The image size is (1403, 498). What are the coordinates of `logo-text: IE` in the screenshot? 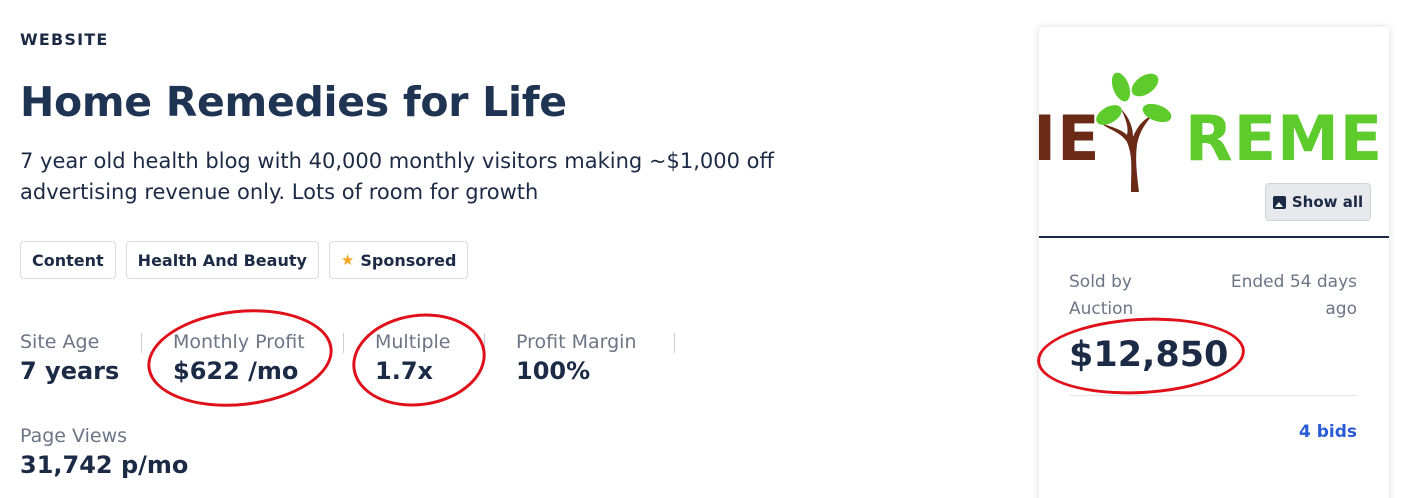 It's located at (1070, 138).